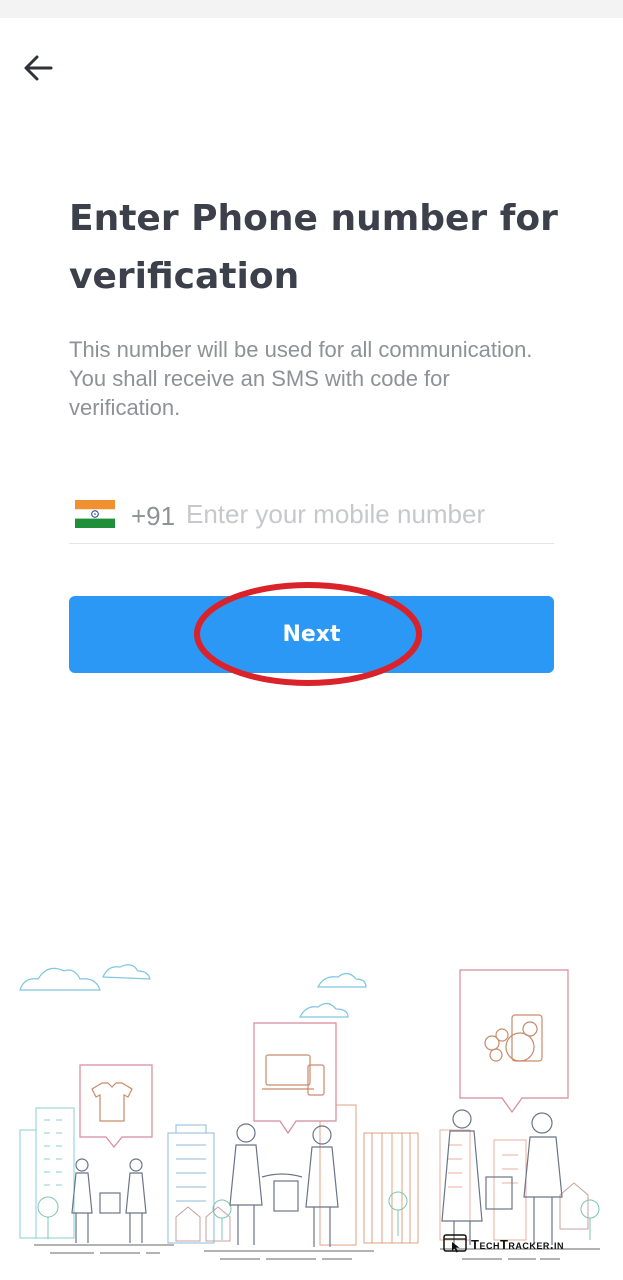  What do you see at coordinates (95, 514) in the screenshot?
I see `india-flag-icon` at bounding box center [95, 514].